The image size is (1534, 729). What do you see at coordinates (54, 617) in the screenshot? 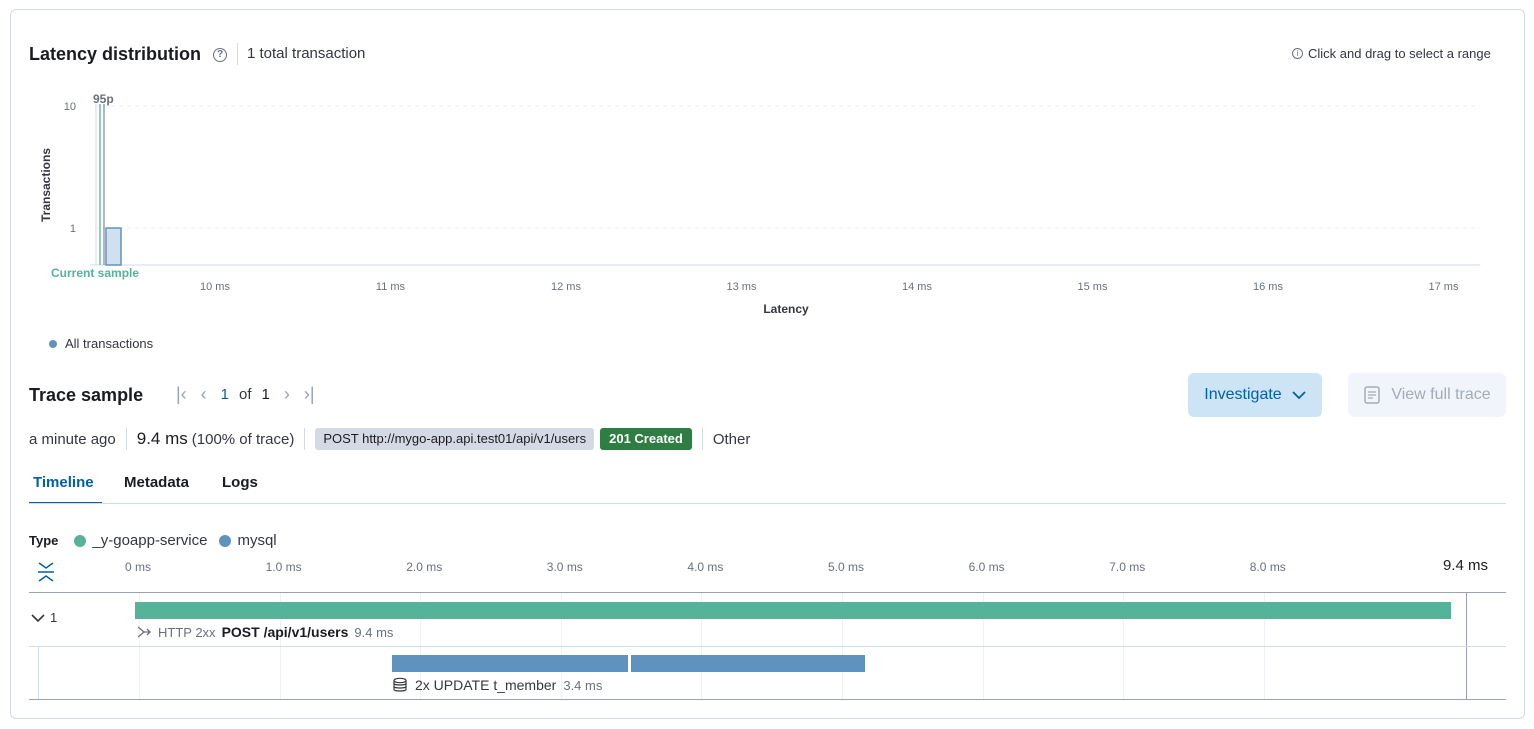
I see `row-child-count: 1` at bounding box center [54, 617].